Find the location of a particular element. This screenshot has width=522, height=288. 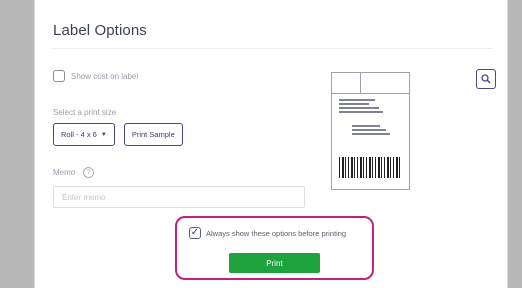

label-preview-recipient is located at coordinates (370, 131).